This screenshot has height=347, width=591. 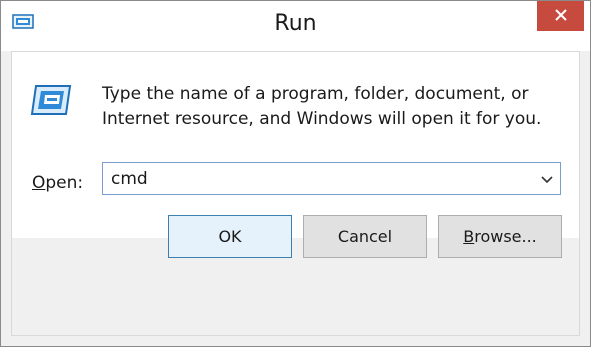 I want to click on open-input, so click(x=313, y=178).